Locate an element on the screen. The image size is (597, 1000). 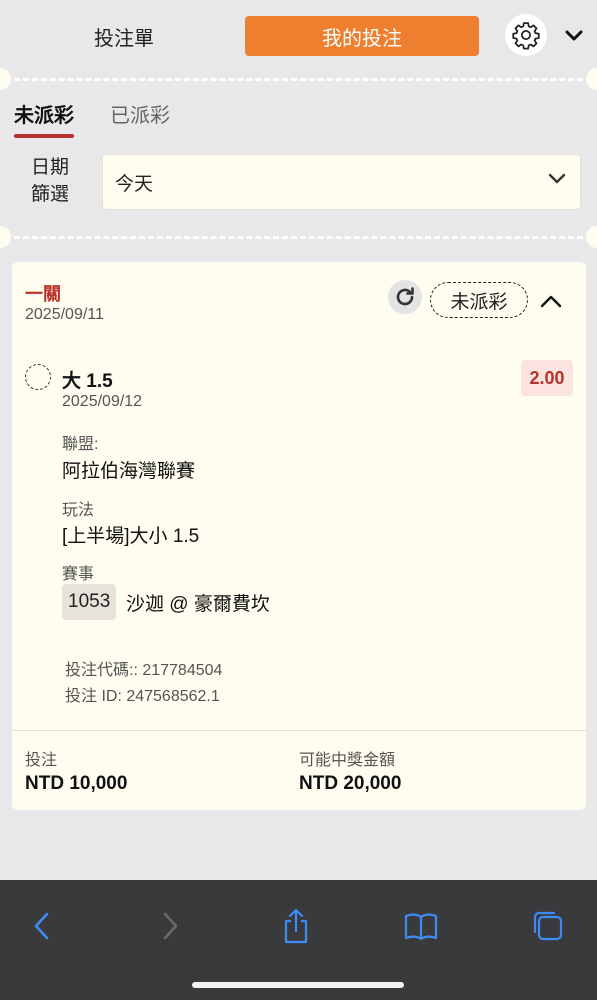
collapse-button is located at coordinates (551, 301).